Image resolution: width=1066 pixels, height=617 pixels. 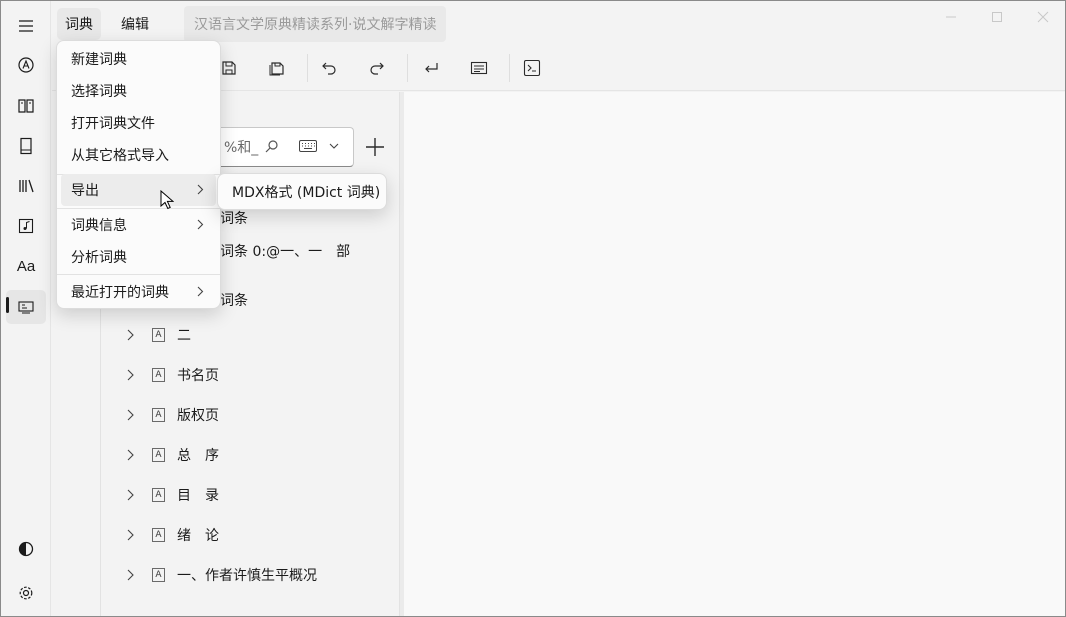 I want to click on menu-item-import: 从其它格式导入, so click(x=138, y=155).